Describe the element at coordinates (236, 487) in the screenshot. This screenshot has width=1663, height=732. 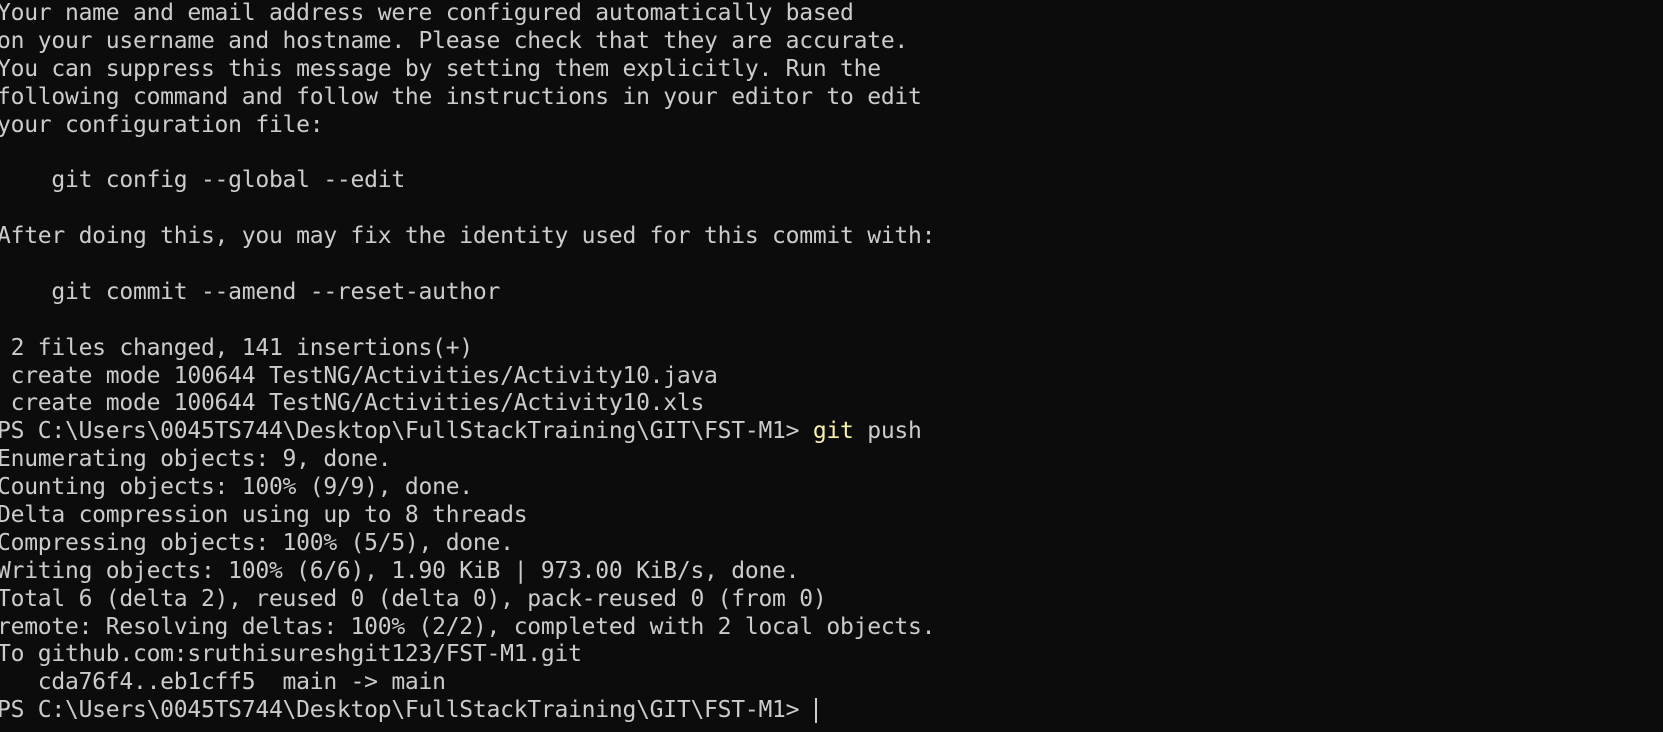
I see `output-line: Counting objects: 100% (9/9), done.` at that location.